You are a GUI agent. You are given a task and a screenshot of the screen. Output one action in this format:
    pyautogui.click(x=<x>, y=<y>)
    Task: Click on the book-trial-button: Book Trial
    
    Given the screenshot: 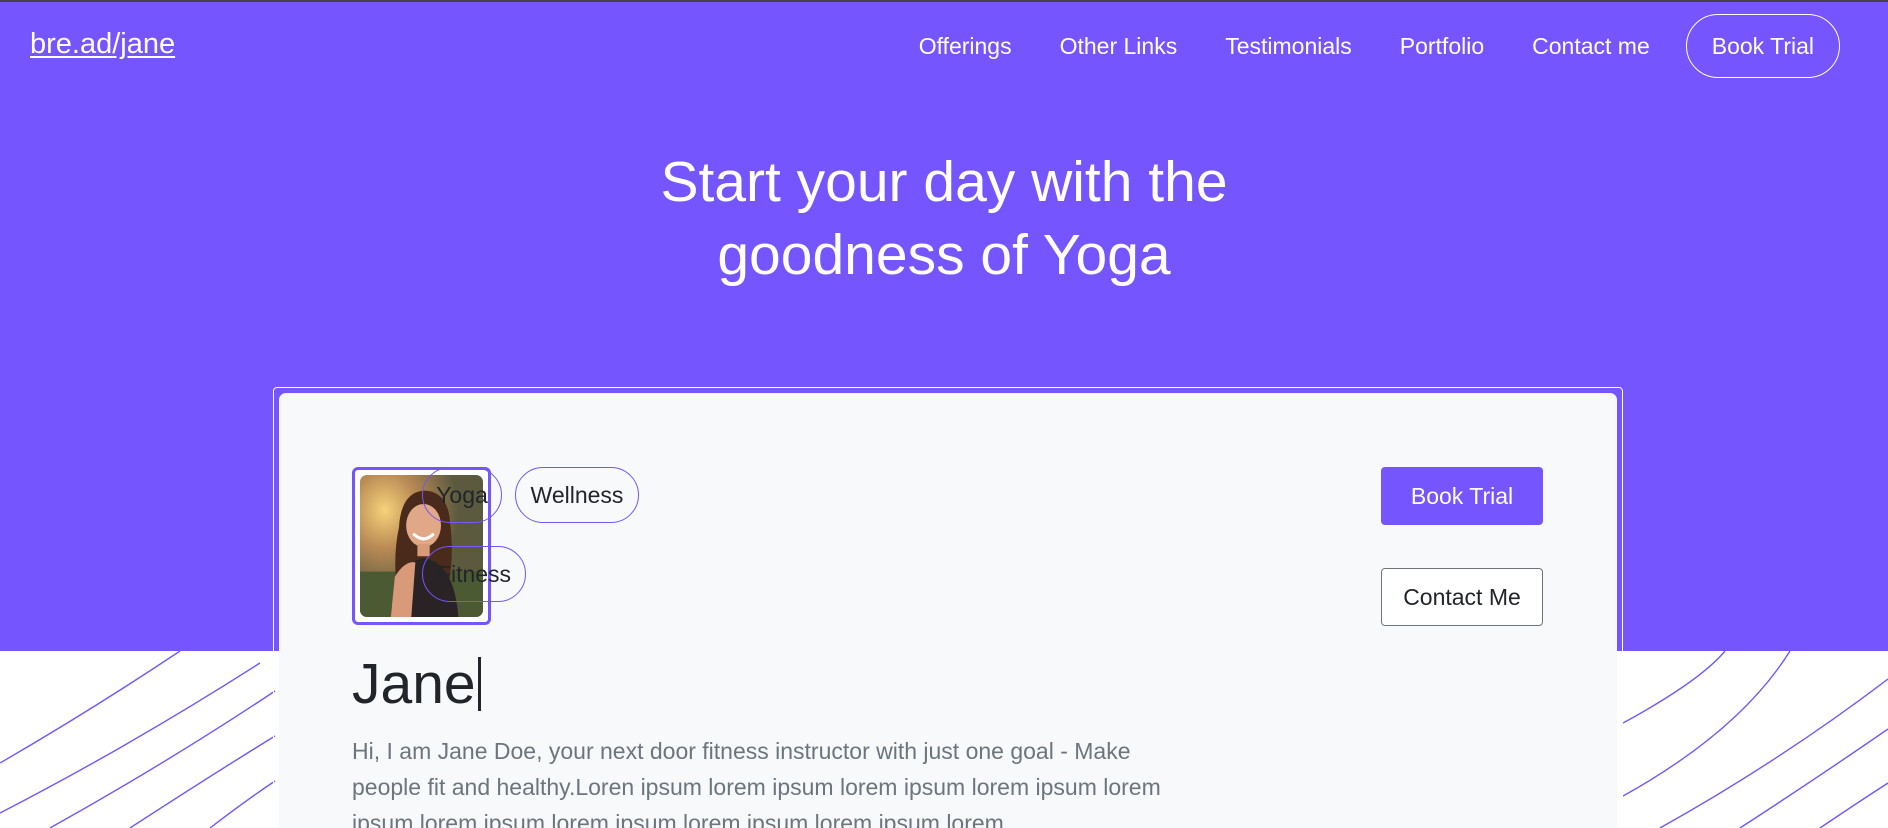 What is the action you would take?
    pyautogui.click(x=1462, y=496)
    